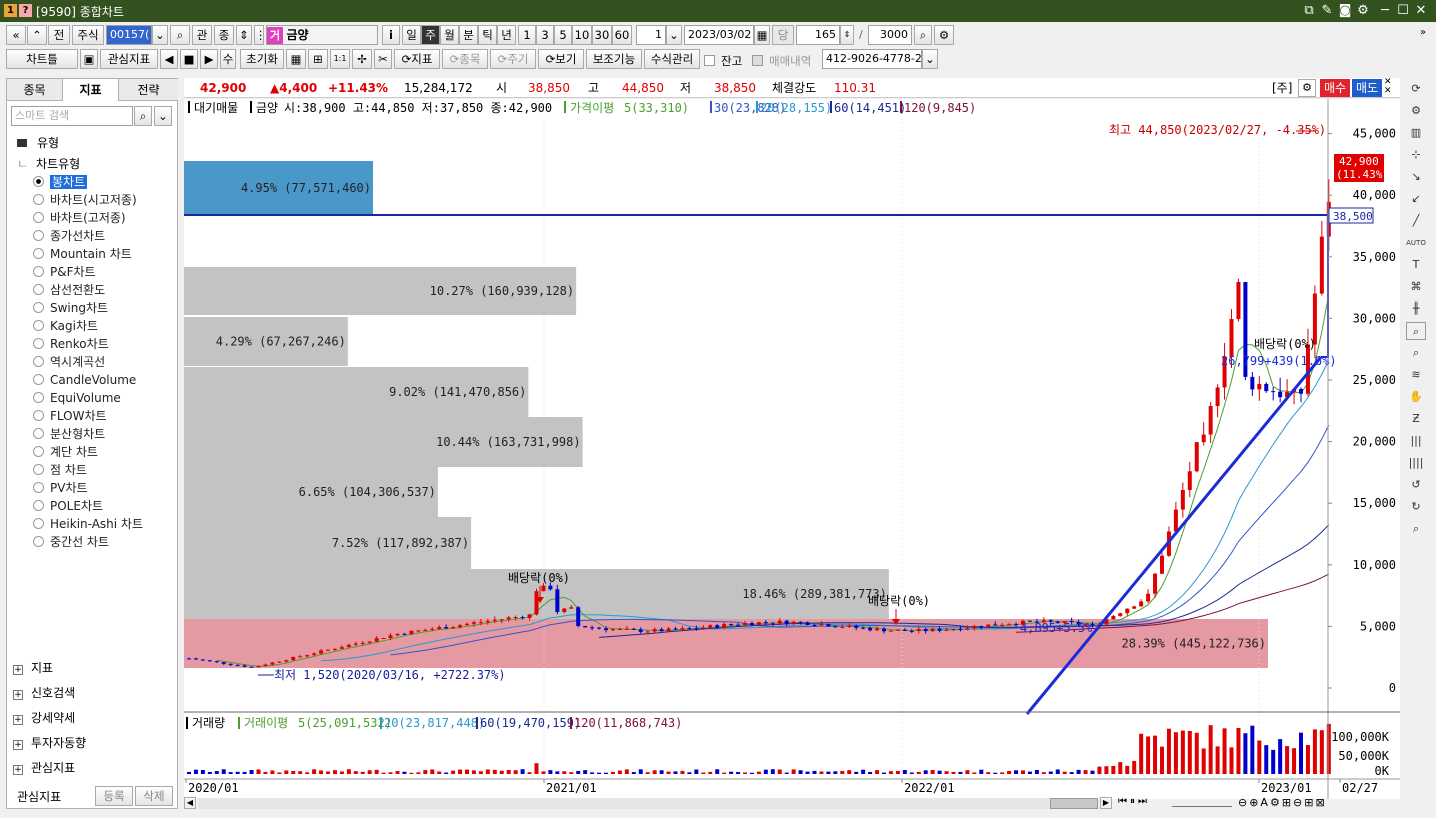  I want to click on smart-search-input: 스마트 검색, so click(72, 116).